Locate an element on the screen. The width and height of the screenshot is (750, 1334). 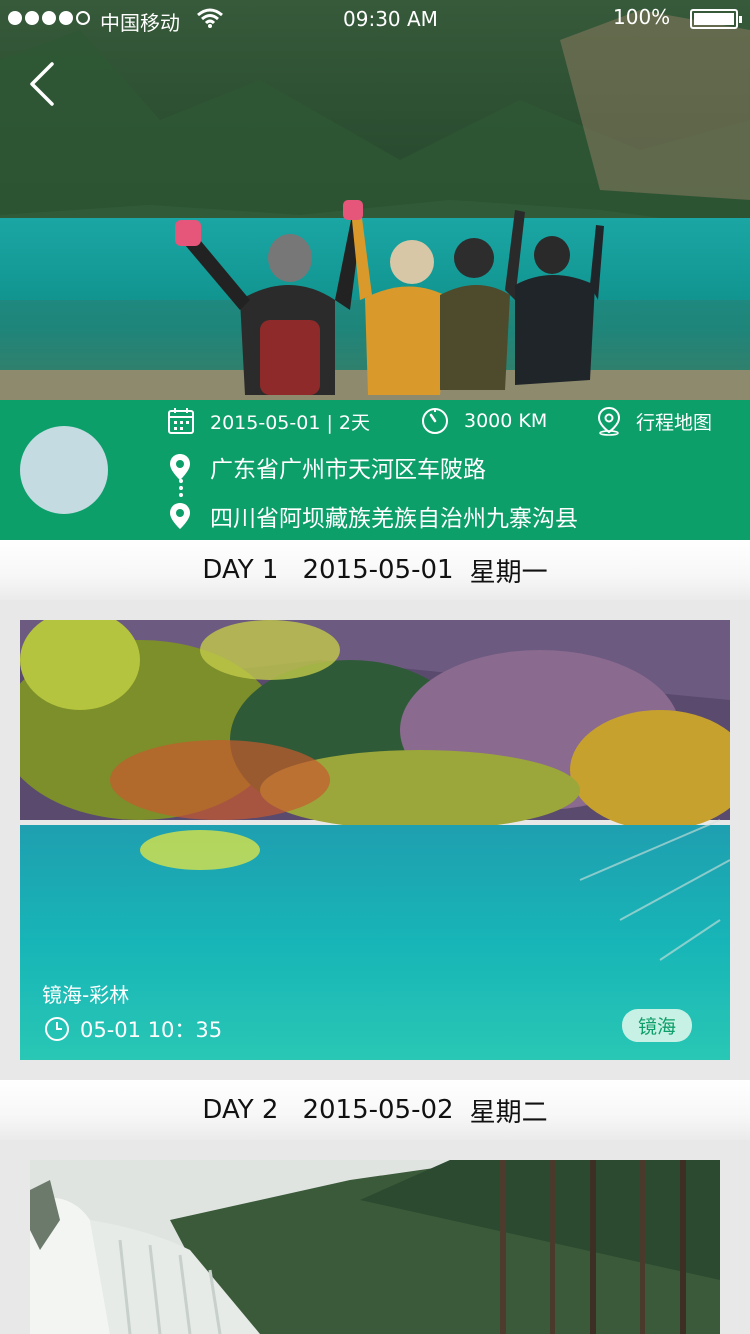
clock-time: 09:30 AM is located at coordinates (390, 19).